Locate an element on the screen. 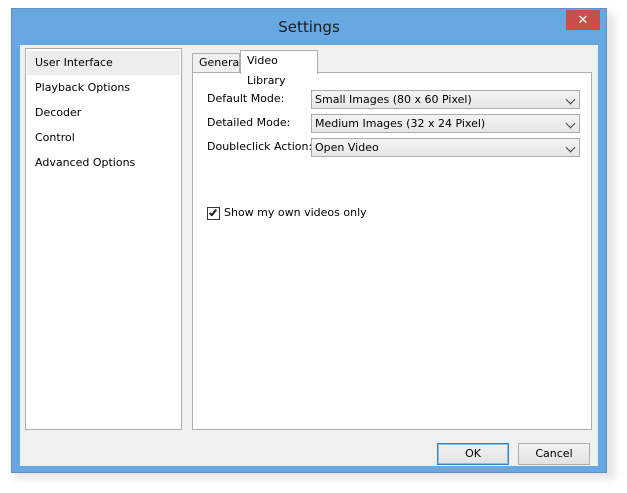 The height and width of the screenshot is (493, 627). cancel-button: Cancel is located at coordinates (554, 454).